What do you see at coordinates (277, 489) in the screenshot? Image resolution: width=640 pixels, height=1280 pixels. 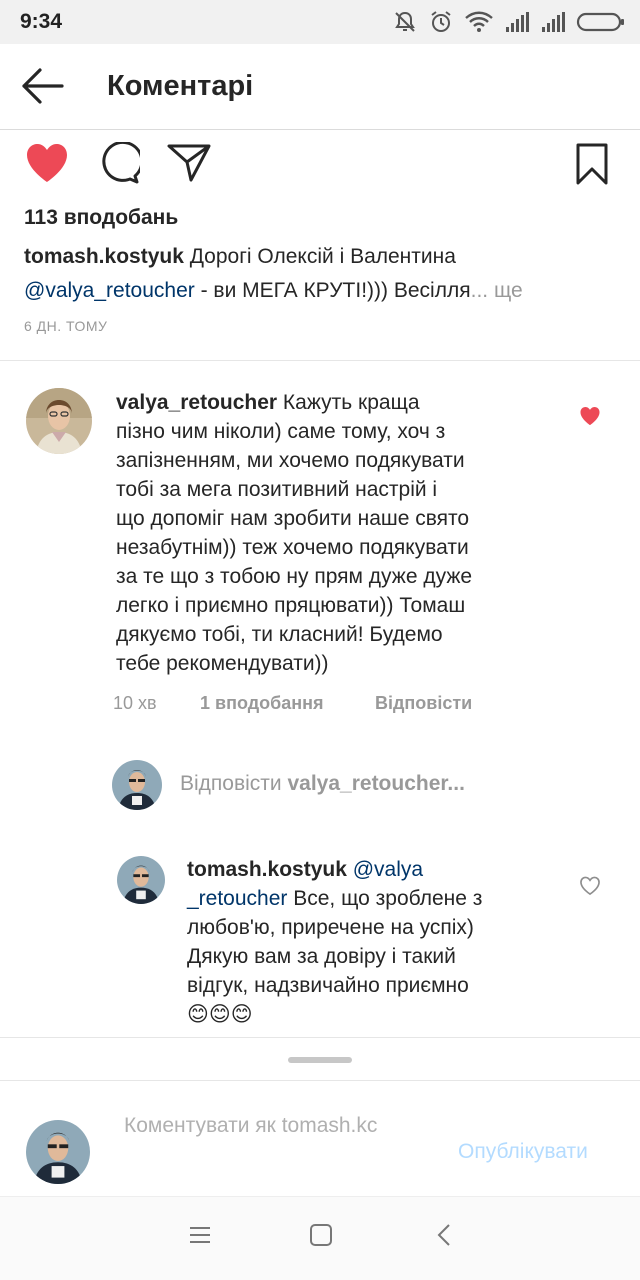 I see `comment-line: тобі за мега позитивний настрій і` at bounding box center [277, 489].